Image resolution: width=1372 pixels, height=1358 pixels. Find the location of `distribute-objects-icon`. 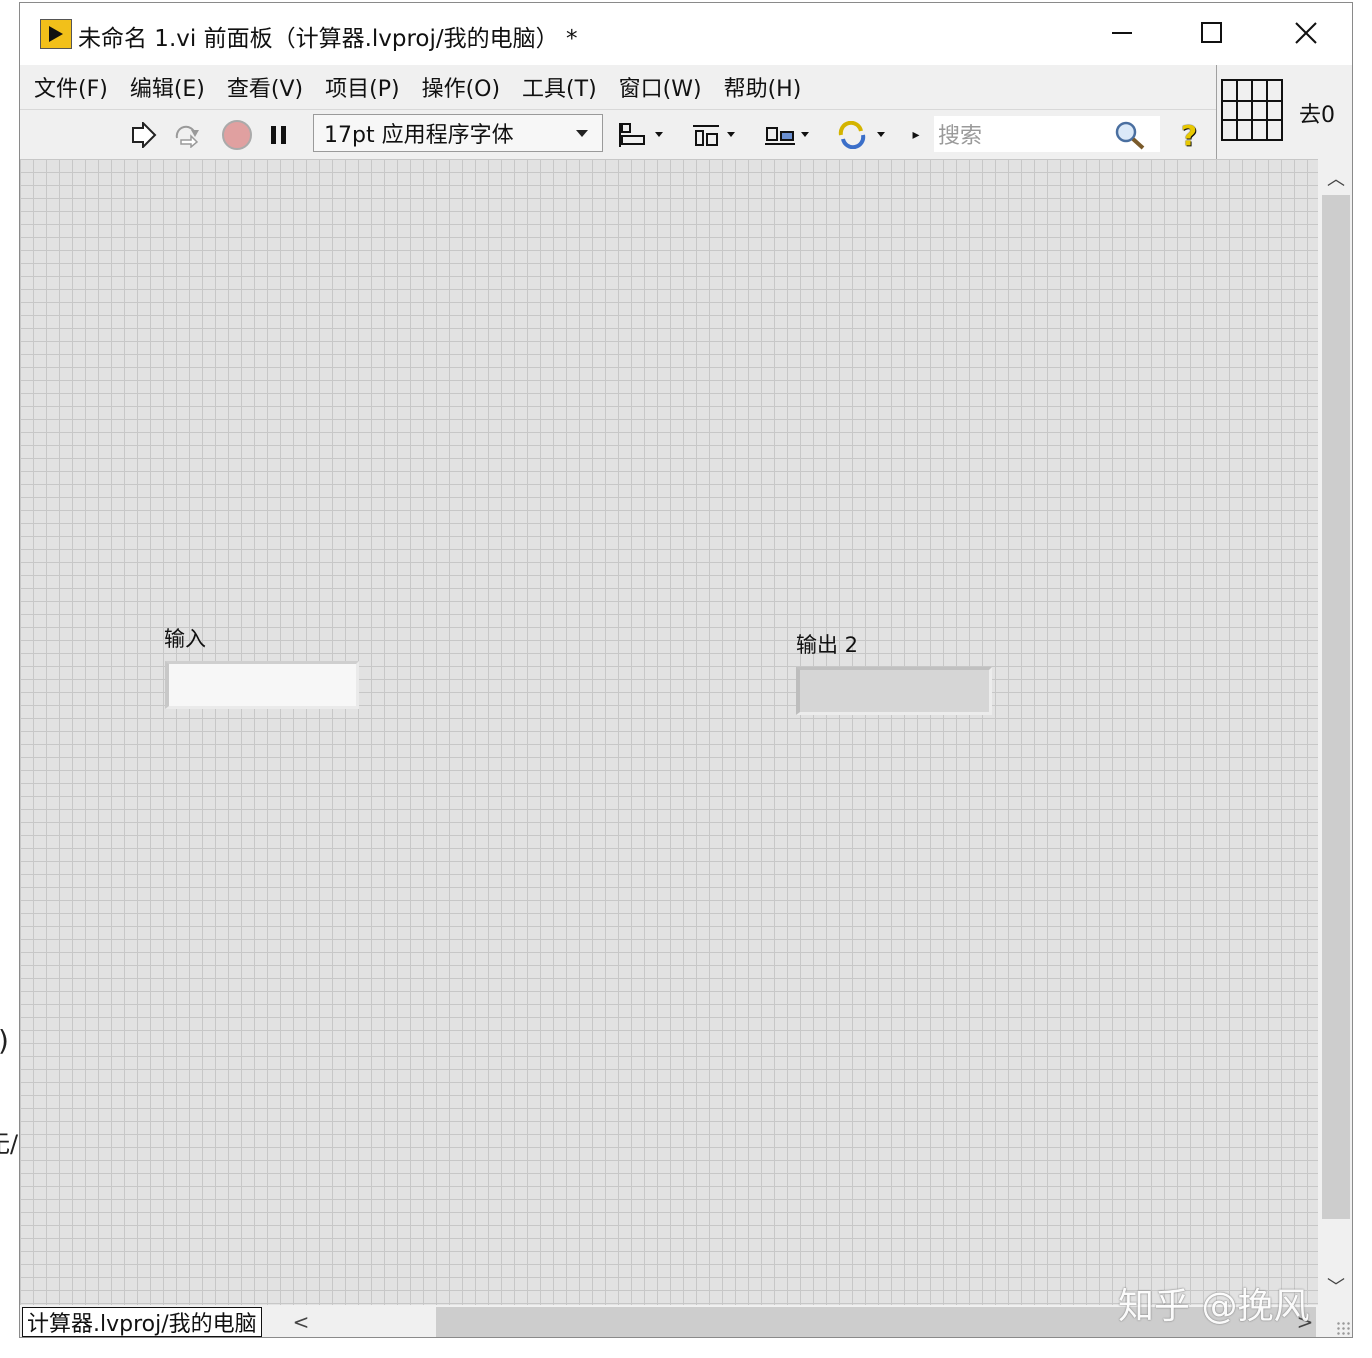

distribute-objects-icon is located at coordinates (714, 135).